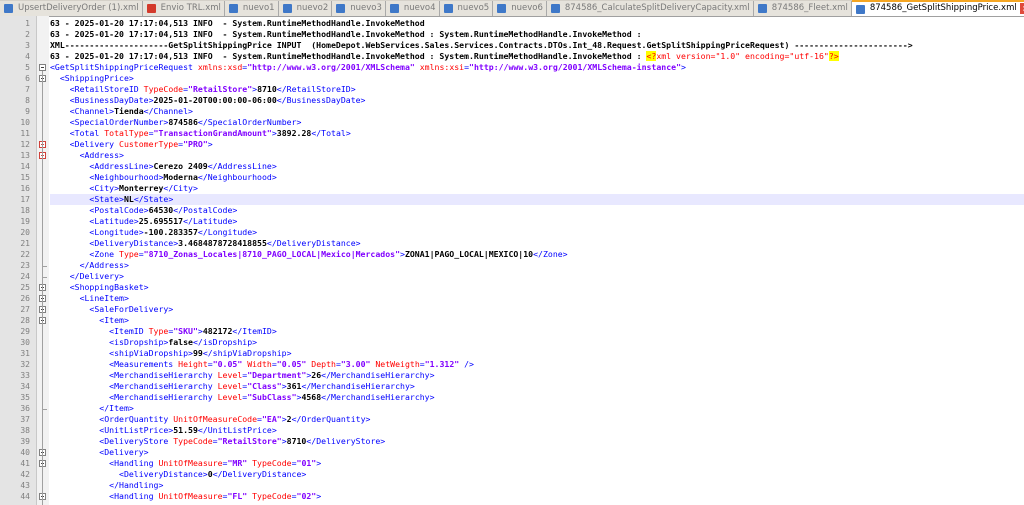 The width and height of the screenshot is (1024, 505). What do you see at coordinates (42, 67) in the screenshot?
I see `fold-toggle-icon` at bounding box center [42, 67].